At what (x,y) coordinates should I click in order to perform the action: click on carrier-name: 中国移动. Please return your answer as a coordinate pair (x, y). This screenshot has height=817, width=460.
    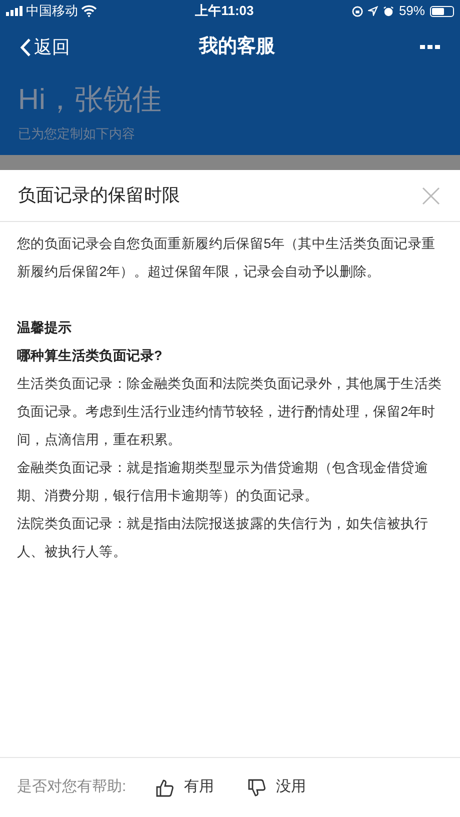
    Looking at the image, I should click on (52, 11).